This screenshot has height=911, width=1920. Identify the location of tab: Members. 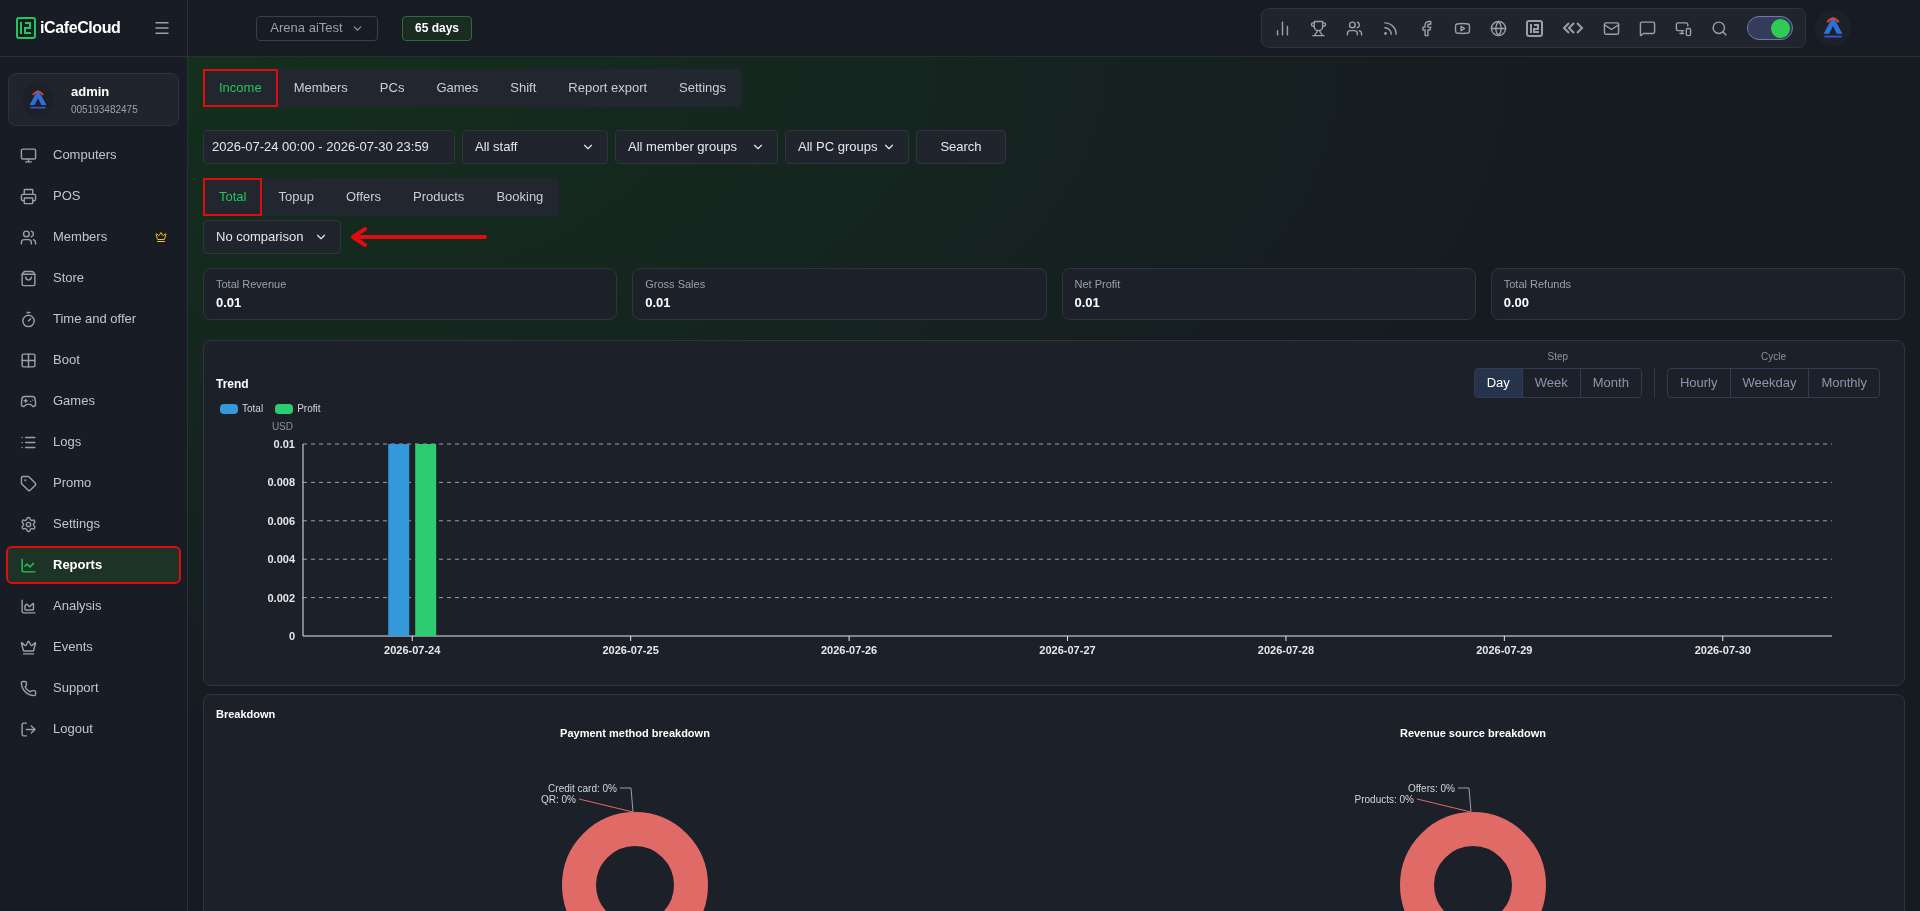
(320, 88).